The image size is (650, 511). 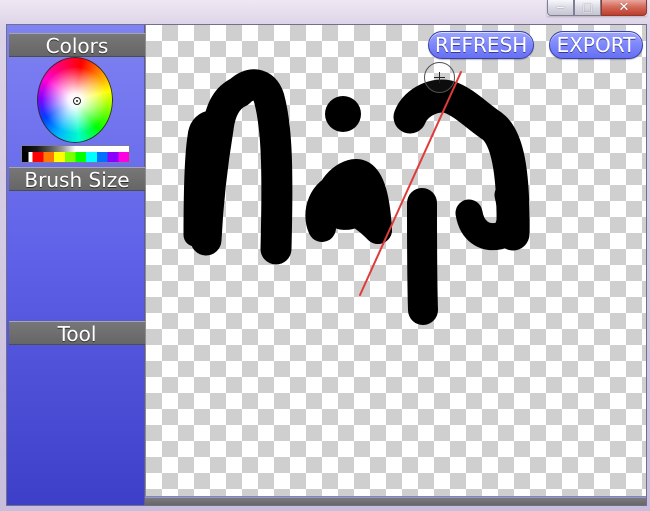 I want to click on window-minimize-icon: −, so click(x=560, y=7).